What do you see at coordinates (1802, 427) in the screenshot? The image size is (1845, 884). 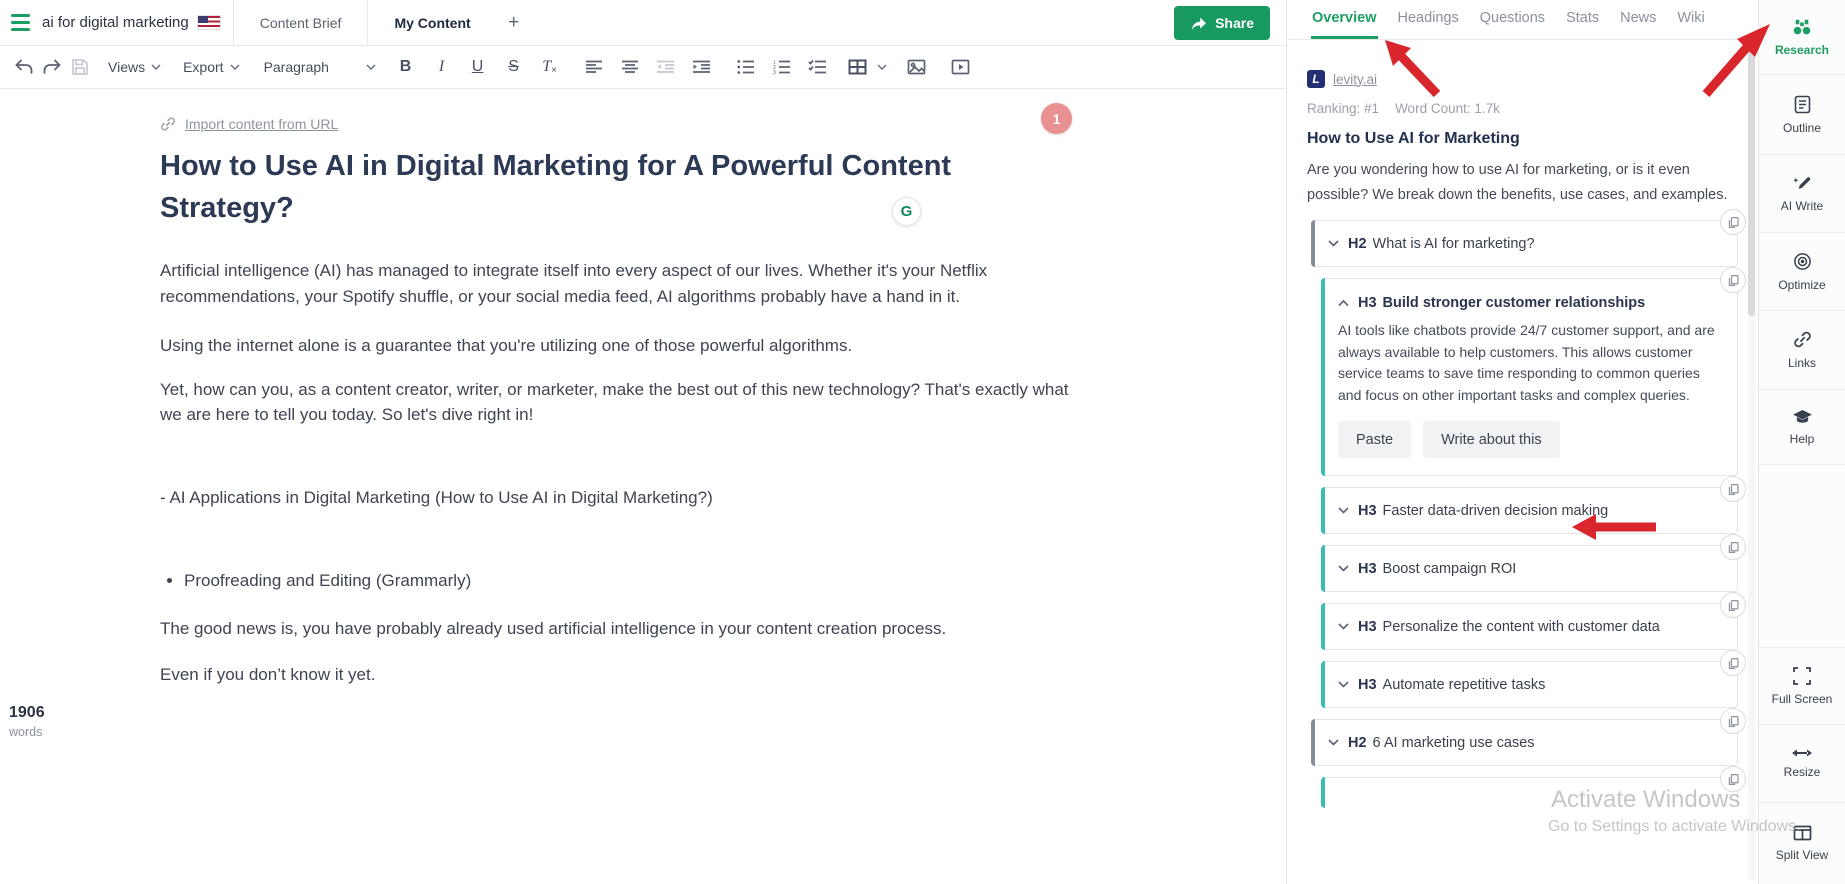 I see `sidebar-item-help: Help` at bounding box center [1802, 427].